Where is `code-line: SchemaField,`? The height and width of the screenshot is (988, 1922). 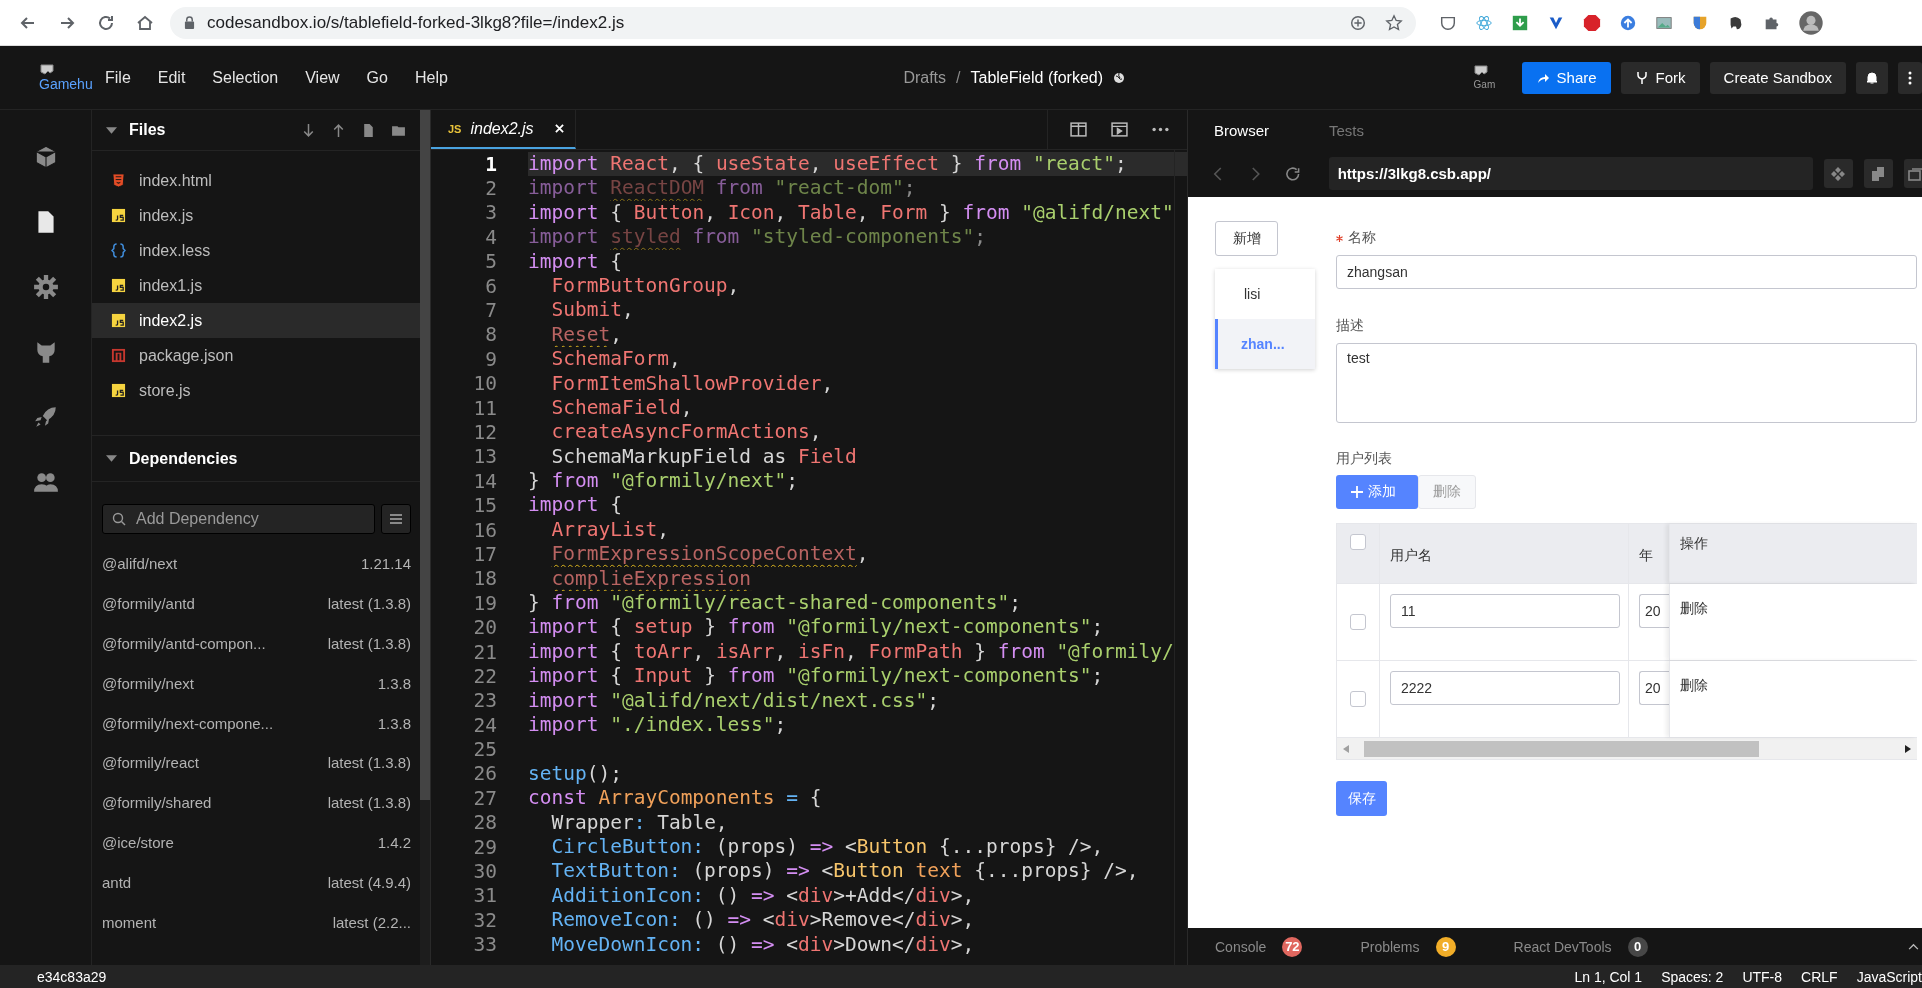
code-line: SchemaField, is located at coordinates (622, 408).